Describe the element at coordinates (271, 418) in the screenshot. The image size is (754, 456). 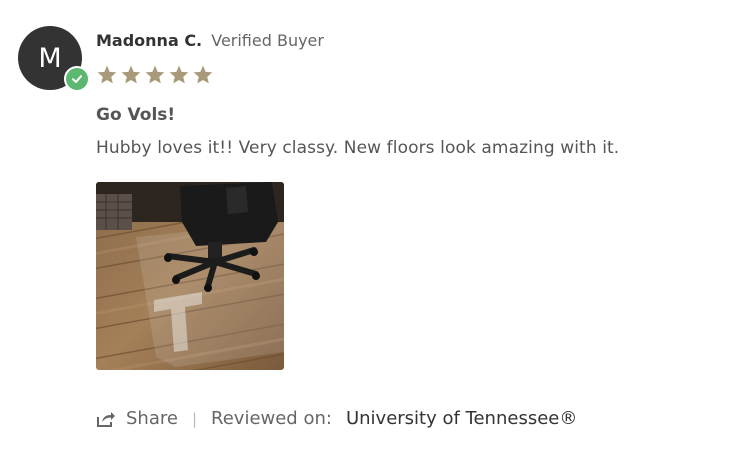
I see `reviewed-on-label: Reviewed on:` at that location.